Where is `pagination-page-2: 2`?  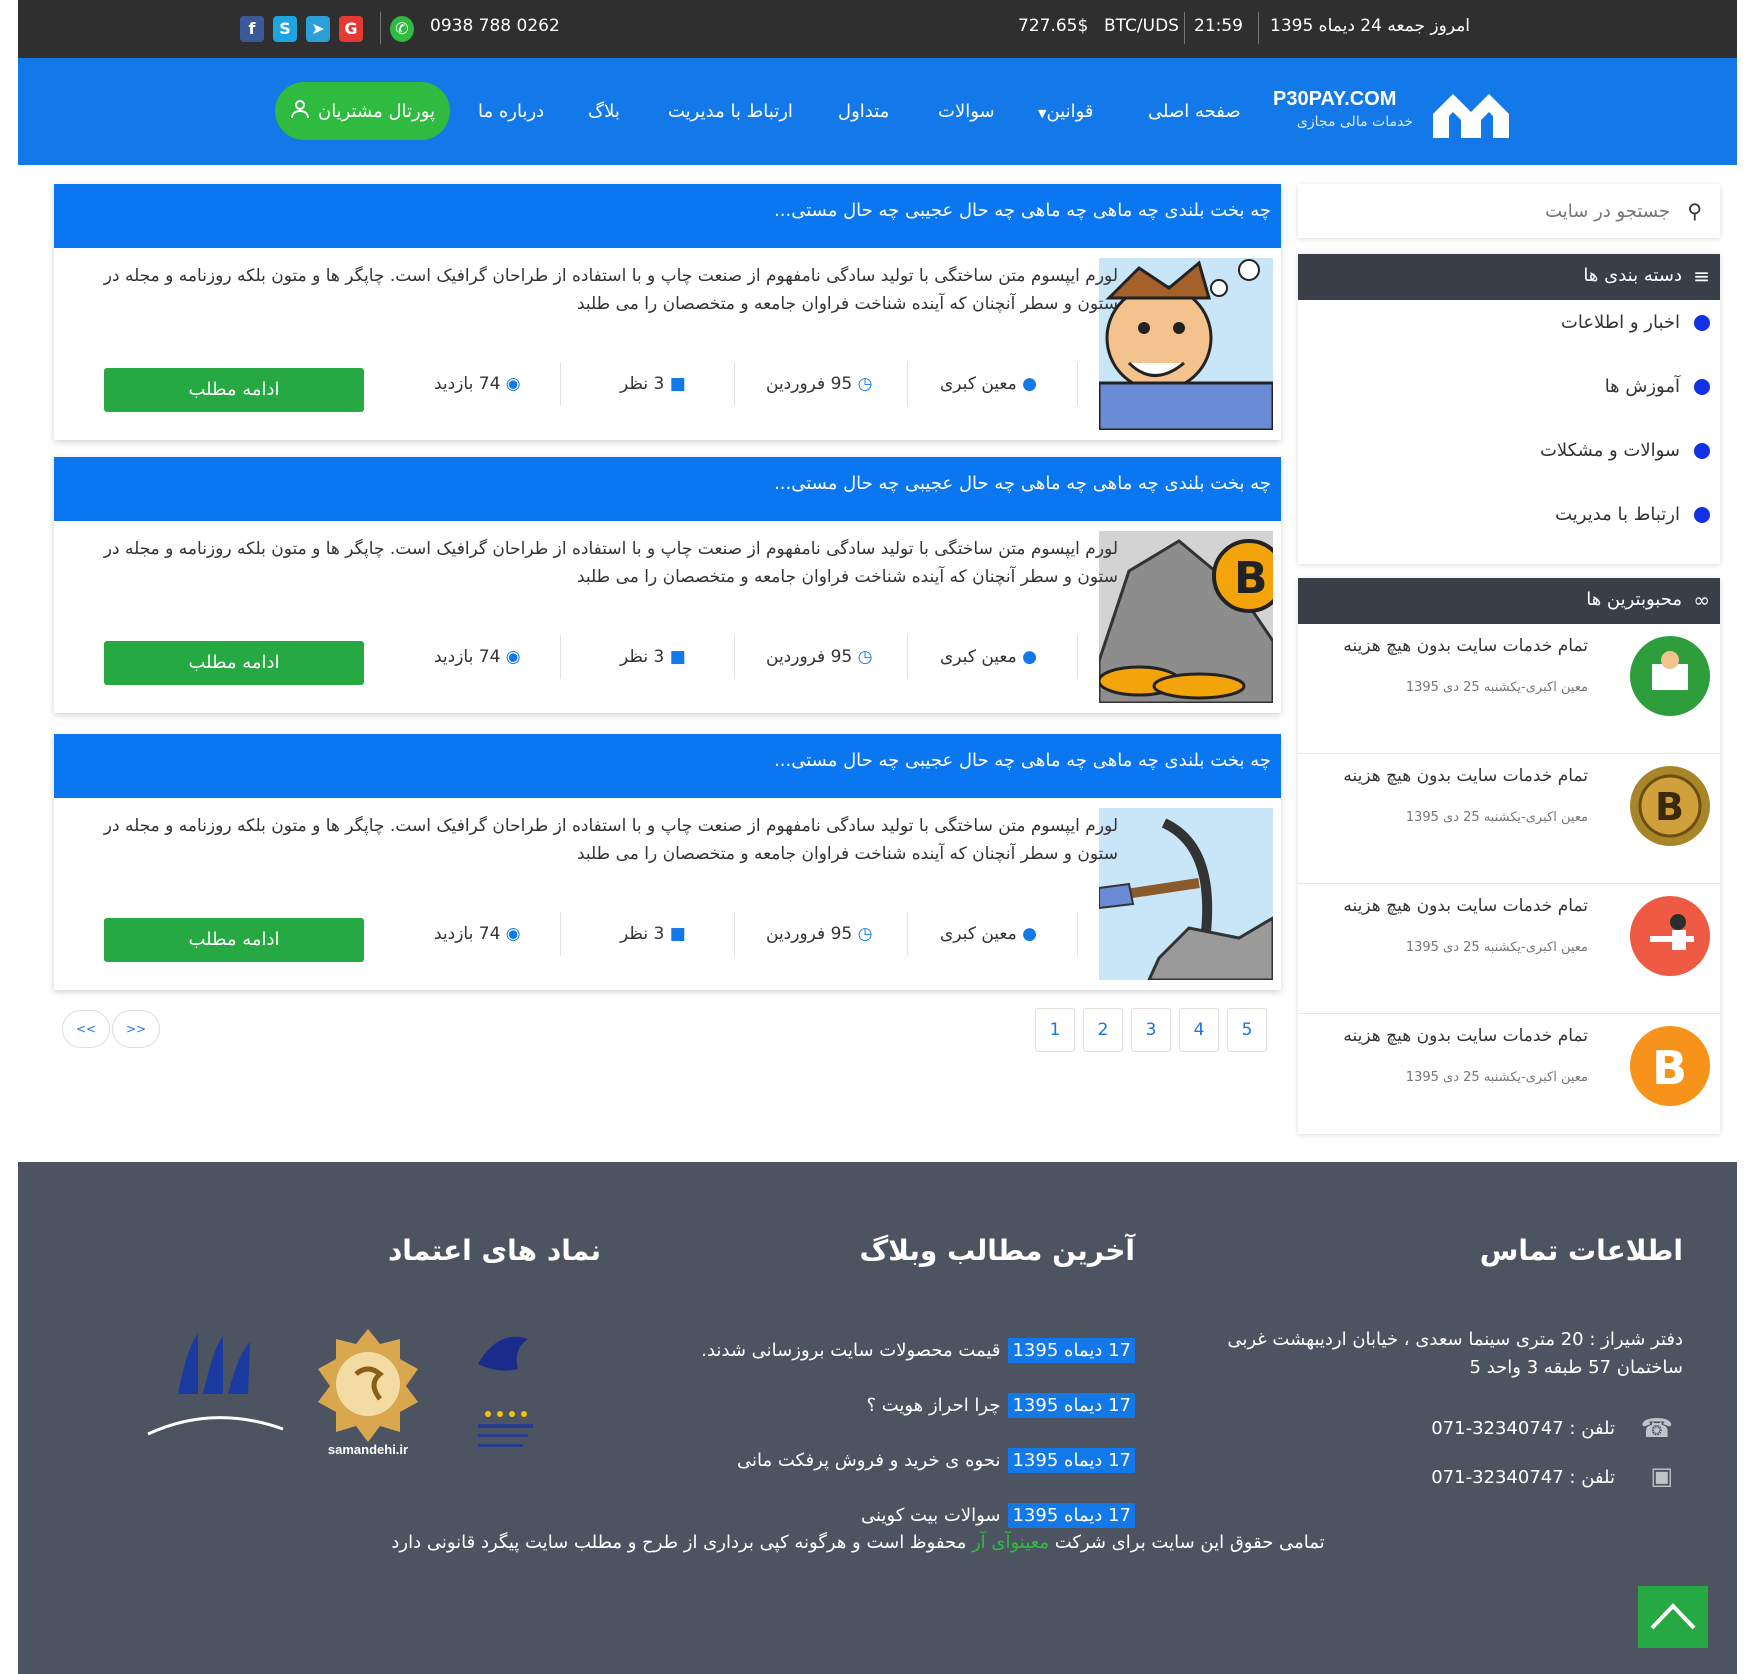
pagination-page-2: 2 is located at coordinates (1103, 1030).